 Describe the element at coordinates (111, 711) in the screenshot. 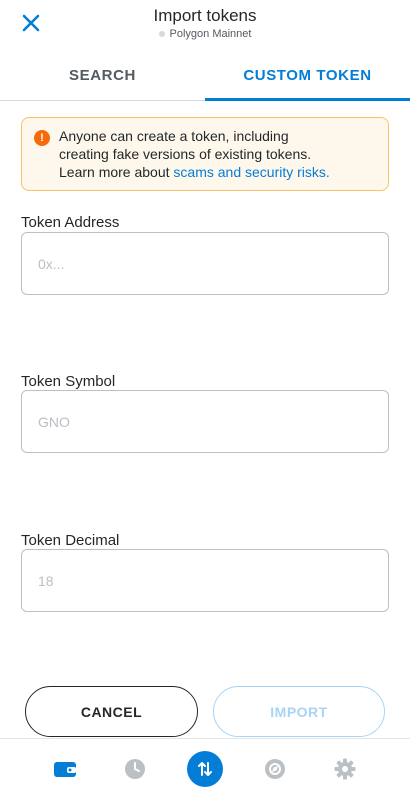

I see `cancel-button: CANCEL` at that location.